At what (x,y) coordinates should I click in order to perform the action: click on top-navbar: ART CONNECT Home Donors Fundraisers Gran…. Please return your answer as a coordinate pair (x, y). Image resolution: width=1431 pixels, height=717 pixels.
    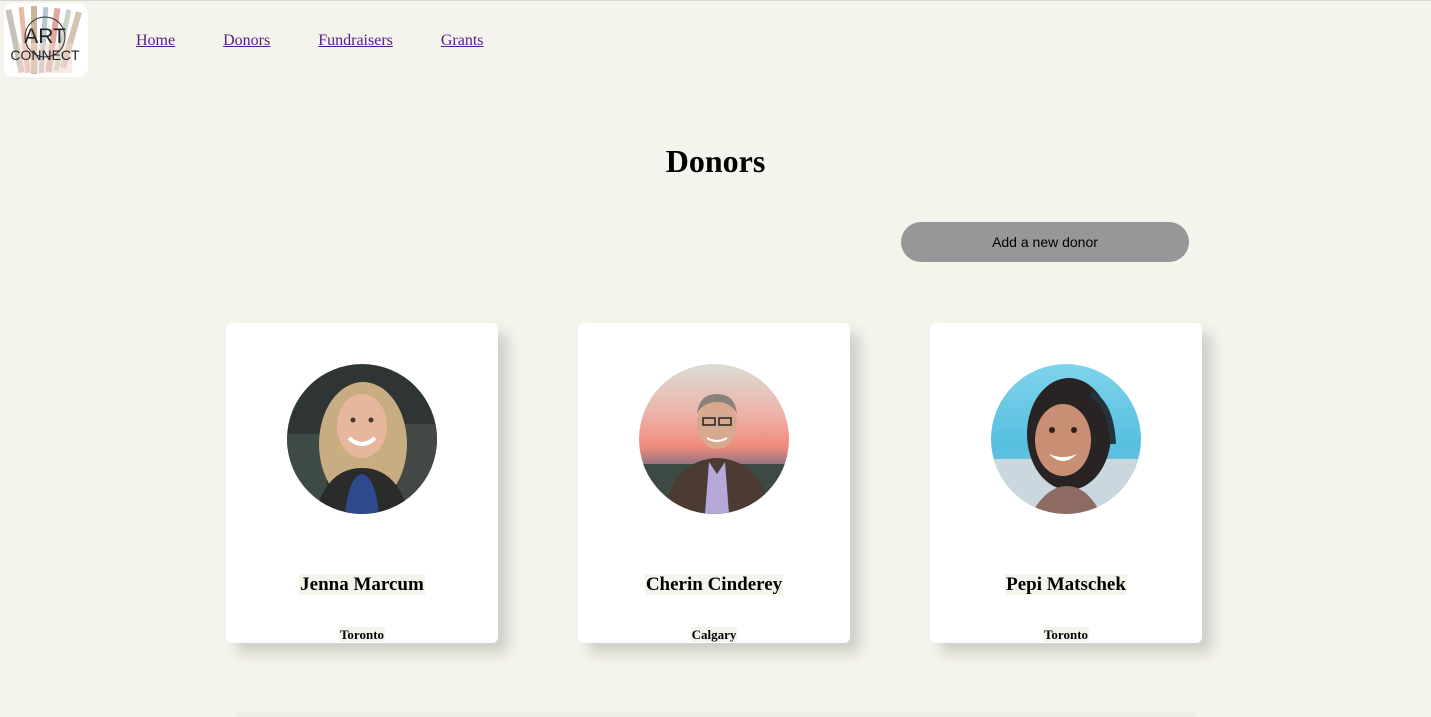
    Looking at the image, I should click on (715, 41).